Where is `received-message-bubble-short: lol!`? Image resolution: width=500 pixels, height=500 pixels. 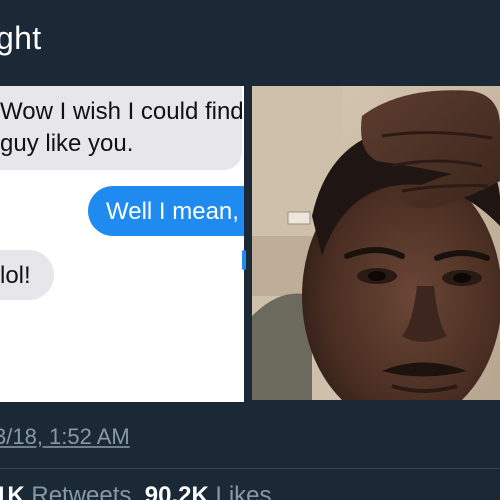
received-message-bubble-short: lol! is located at coordinates (27, 275).